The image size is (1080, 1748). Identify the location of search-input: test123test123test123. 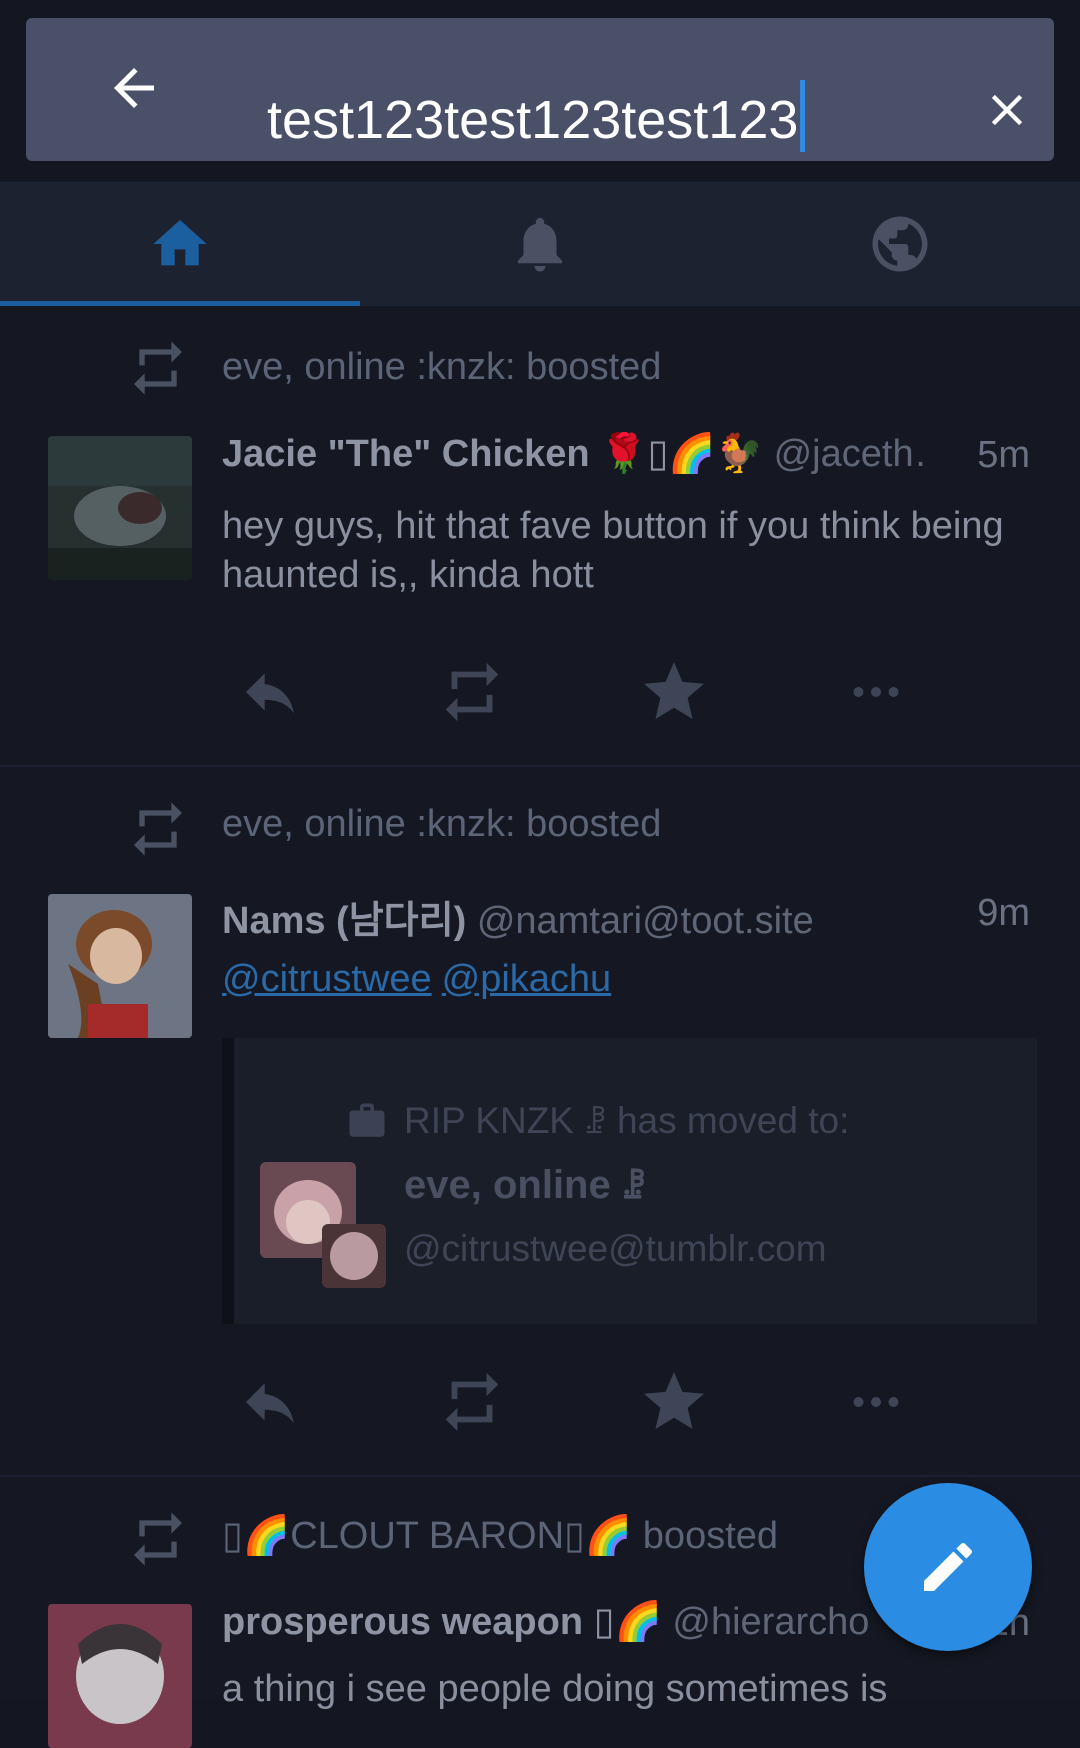
(536, 116).